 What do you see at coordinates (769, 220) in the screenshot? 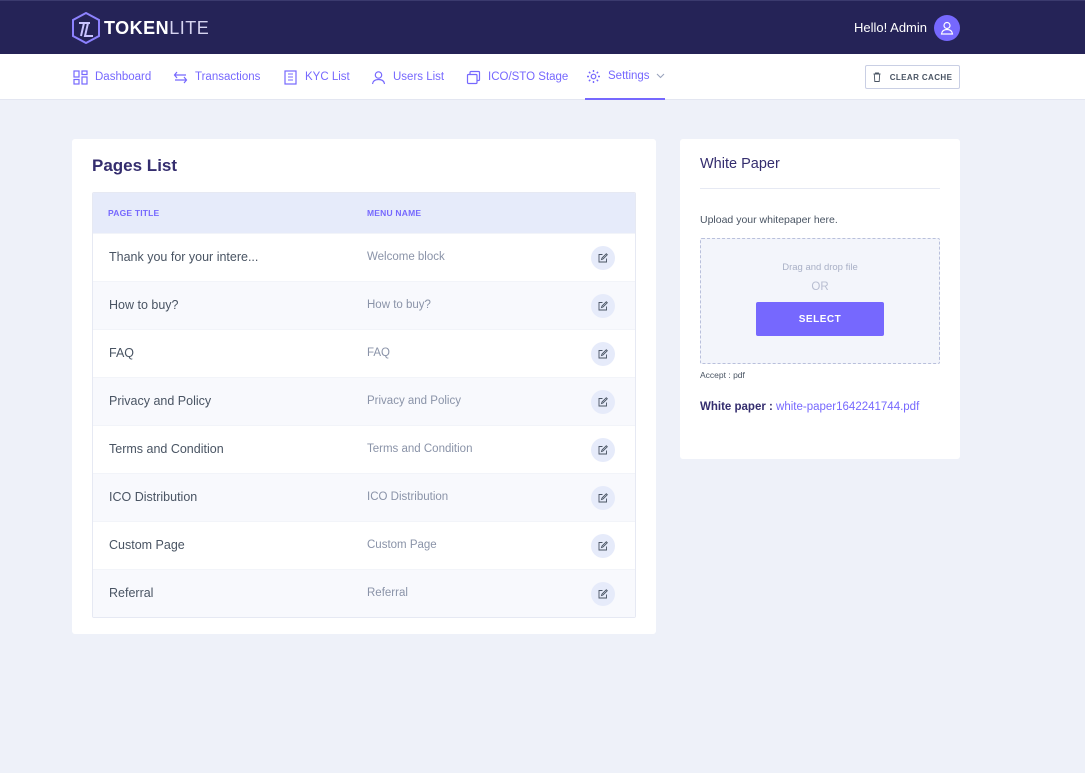
I see `upload-hint: Upload your whitepaper here.` at bounding box center [769, 220].